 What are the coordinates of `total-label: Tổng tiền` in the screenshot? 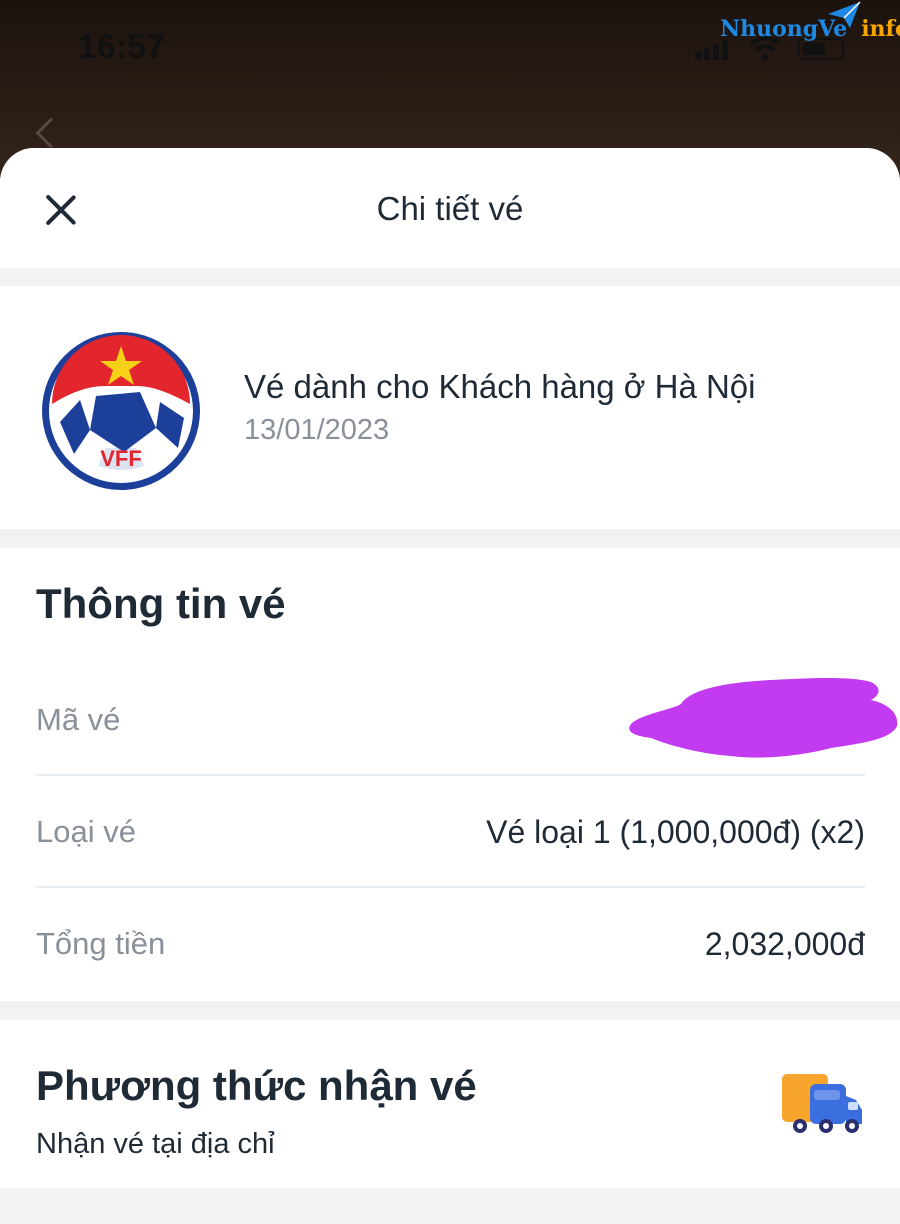 It's located at (101, 943).